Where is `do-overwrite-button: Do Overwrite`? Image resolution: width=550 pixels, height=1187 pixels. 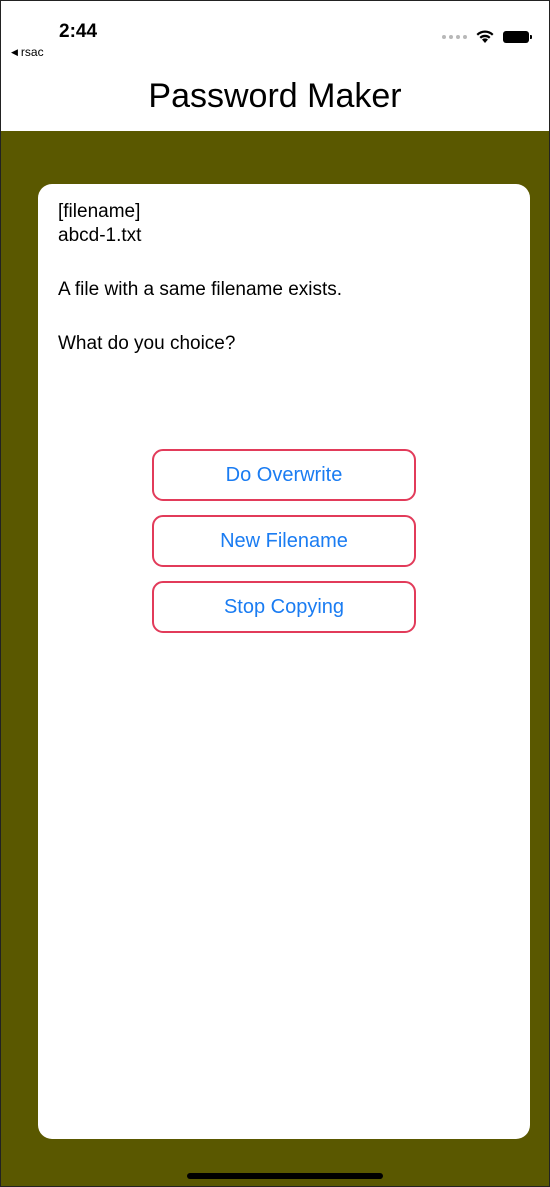
do-overwrite-button: Do Overwrite is located at coordinates (284, 475).